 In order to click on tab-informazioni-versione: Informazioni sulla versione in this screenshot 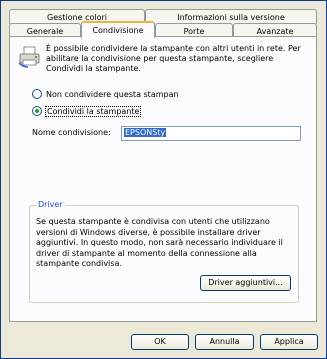, I will do `click(231, 16)`.